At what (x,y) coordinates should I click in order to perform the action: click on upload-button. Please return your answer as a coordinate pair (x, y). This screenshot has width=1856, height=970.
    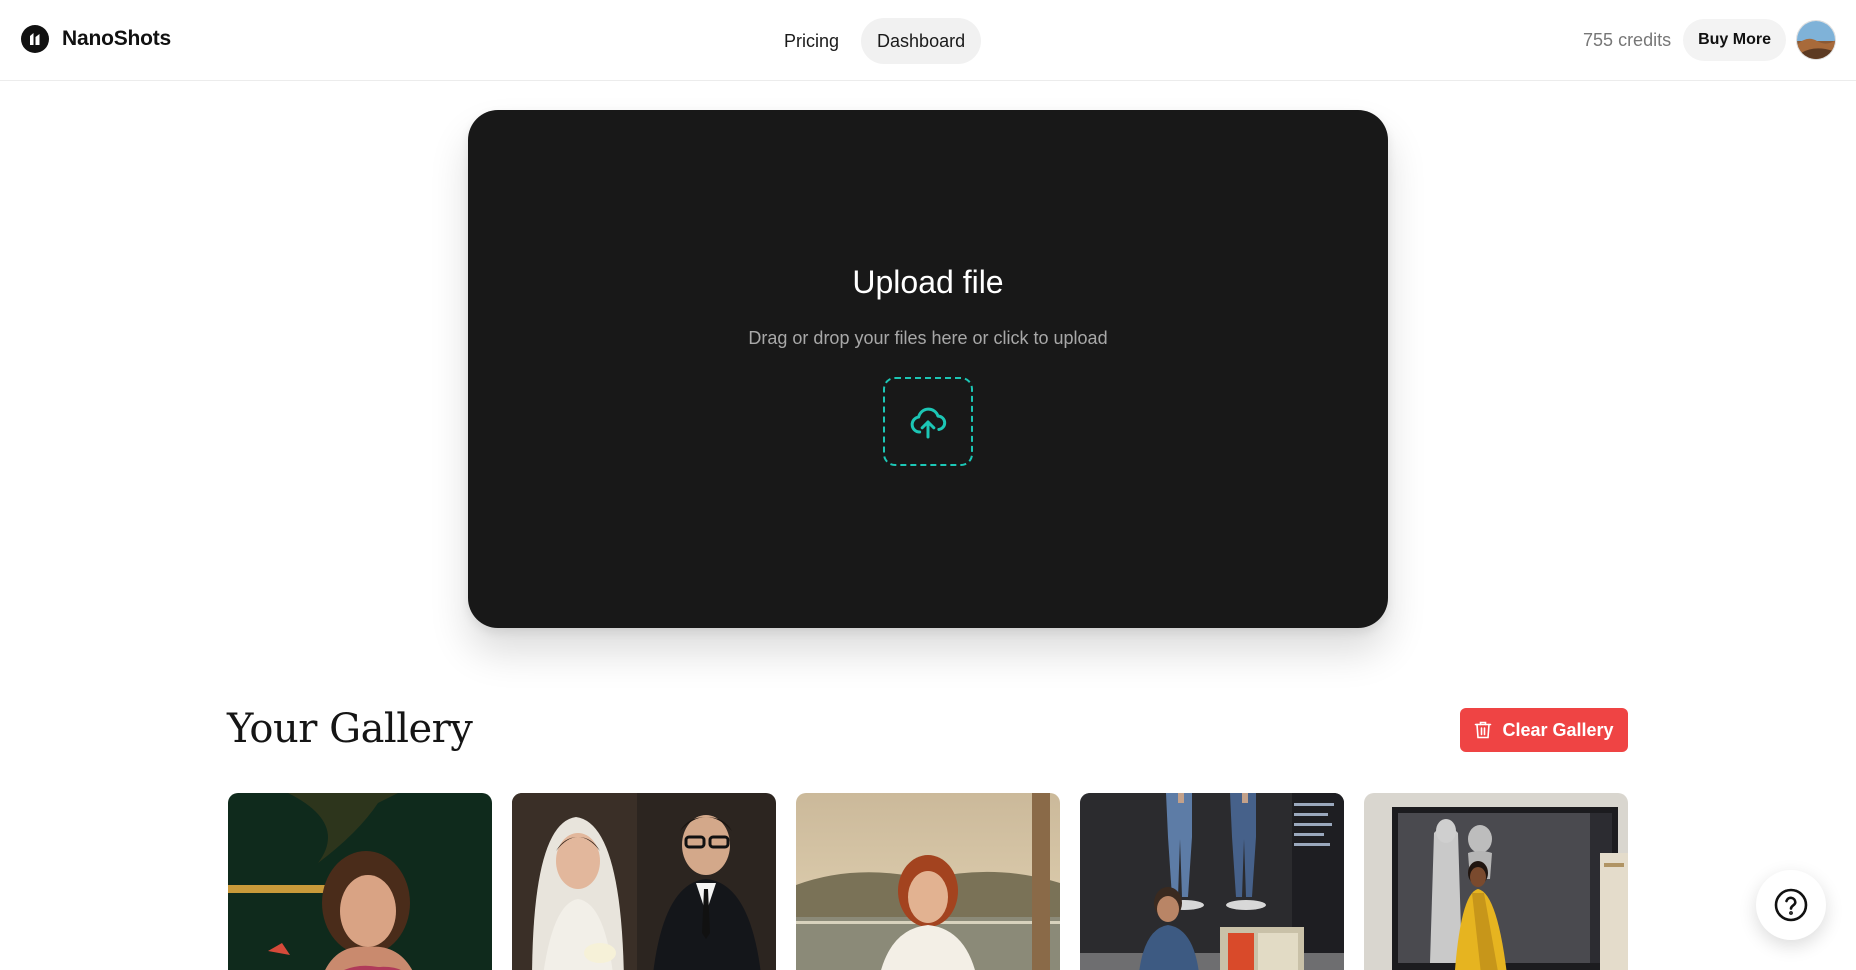
    Looking at the image, I should click on (928, 421).